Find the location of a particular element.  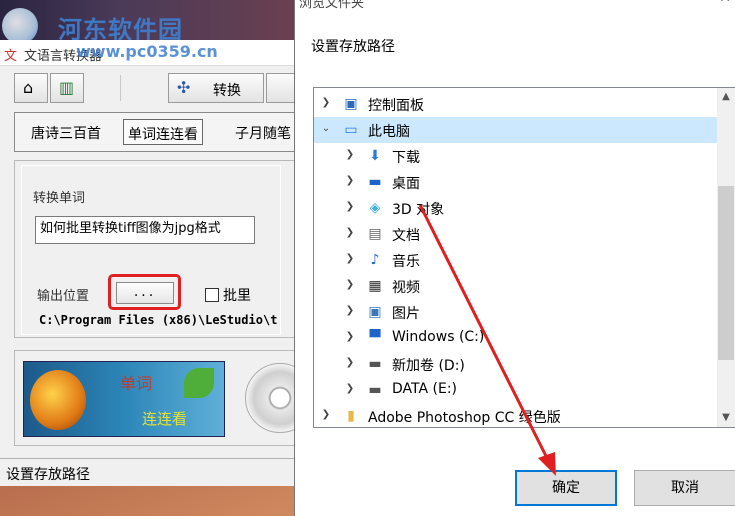

control-panel-icon: ▣ is located at coordinates (351, 104).